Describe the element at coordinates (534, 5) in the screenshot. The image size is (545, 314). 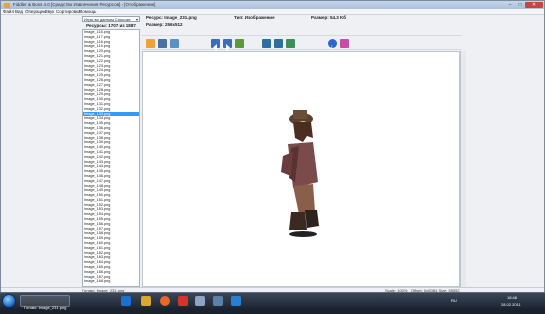
I see `close-button: ✕` at that location.